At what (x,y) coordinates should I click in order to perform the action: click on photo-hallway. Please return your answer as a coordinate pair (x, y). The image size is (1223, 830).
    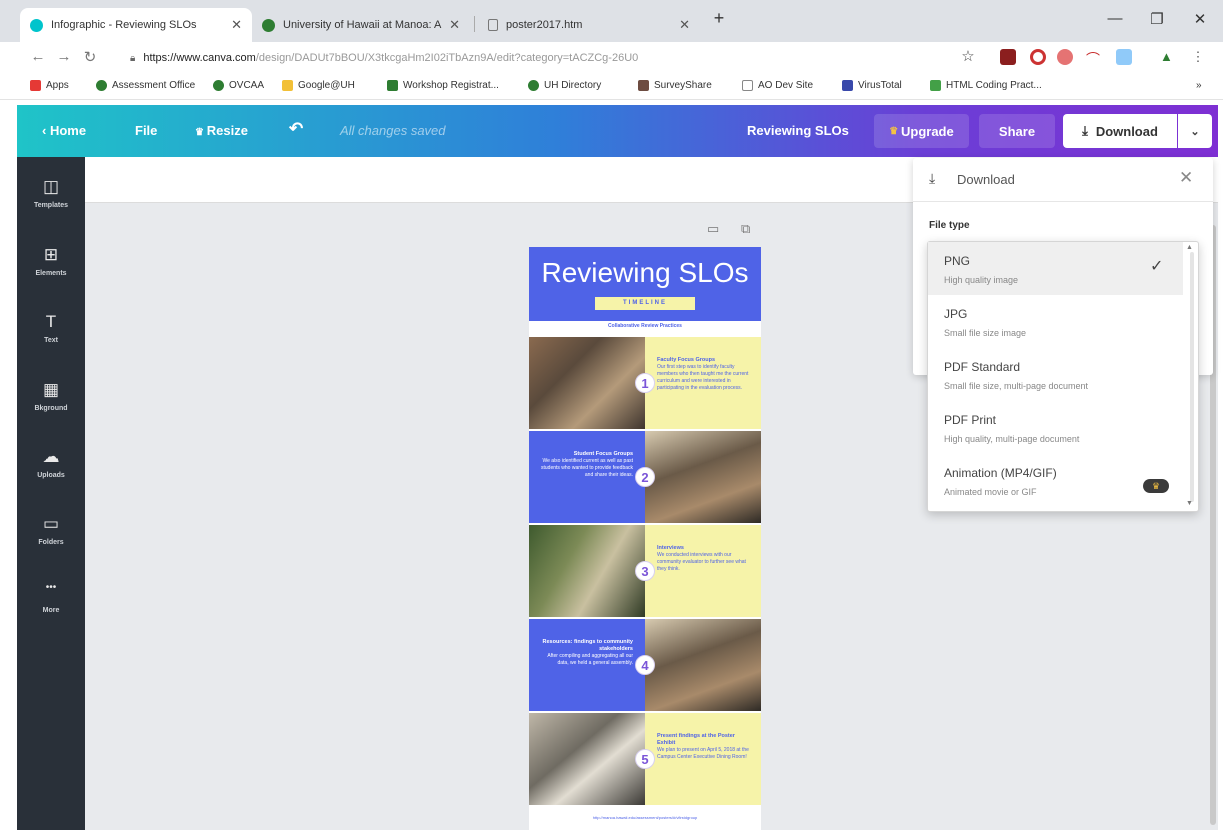
    Looking at the image, I should click on (587, 759).